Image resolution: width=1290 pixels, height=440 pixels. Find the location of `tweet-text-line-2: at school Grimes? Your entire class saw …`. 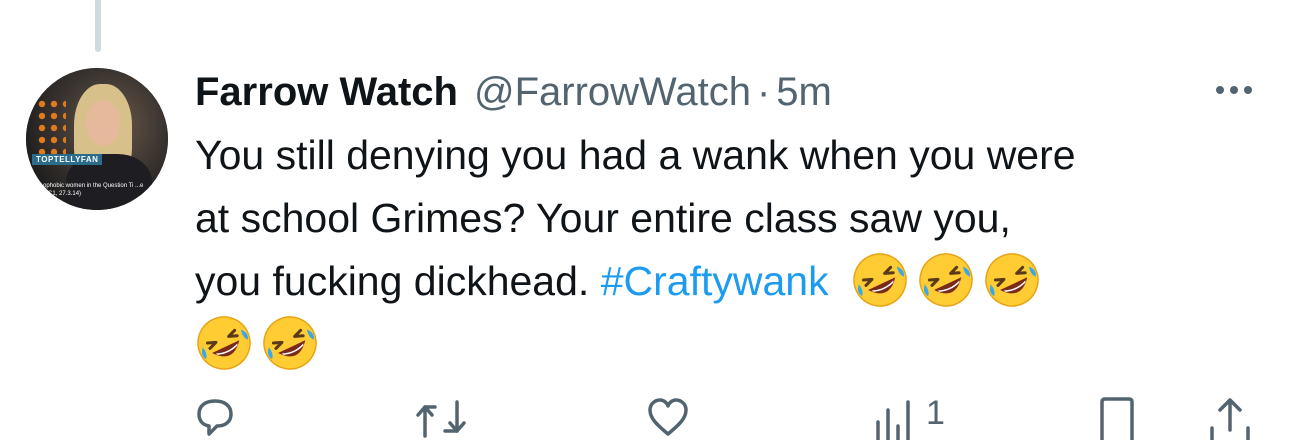

tweet-text-line-2: at school Grimes? Your entire class saw … is located at coordinates (603, 218).